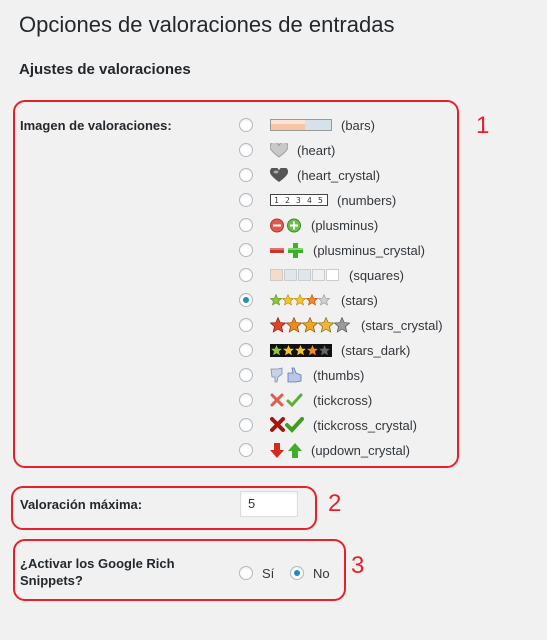 Image resolution: width=547 pixels, height=640 pixels. I want to click on radio-heart, so click(246, 150).